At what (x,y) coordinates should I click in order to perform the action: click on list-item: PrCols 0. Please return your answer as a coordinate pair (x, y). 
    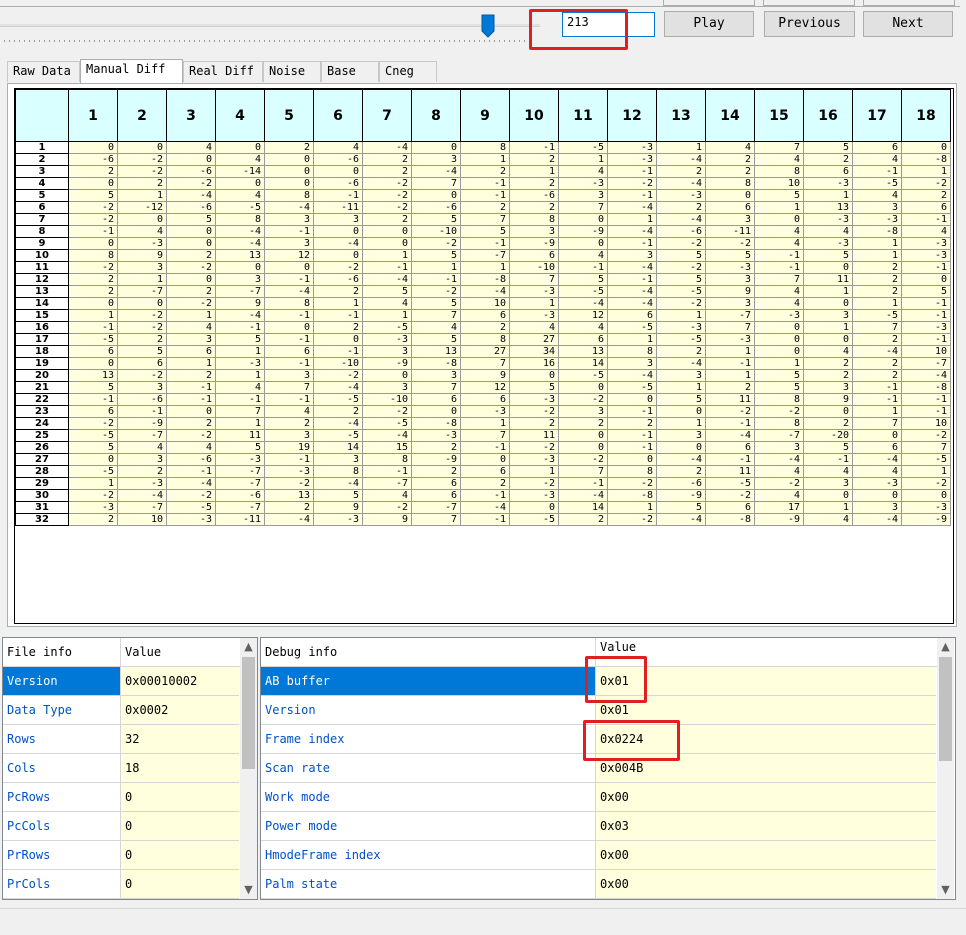
    Looking at the image, I should click on (121, 884).